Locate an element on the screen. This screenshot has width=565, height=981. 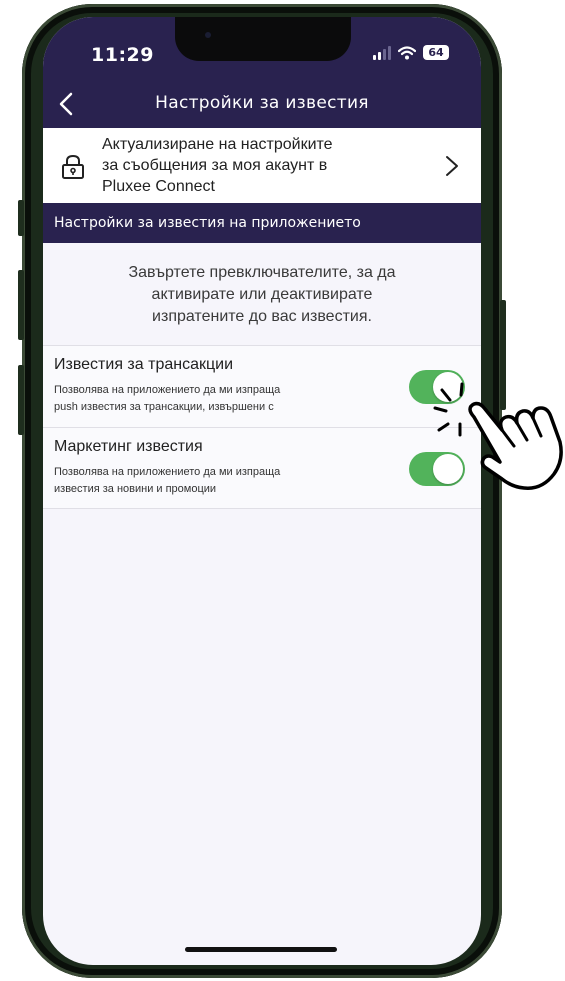
phone-volume-up is located at coordinates (21, 305).